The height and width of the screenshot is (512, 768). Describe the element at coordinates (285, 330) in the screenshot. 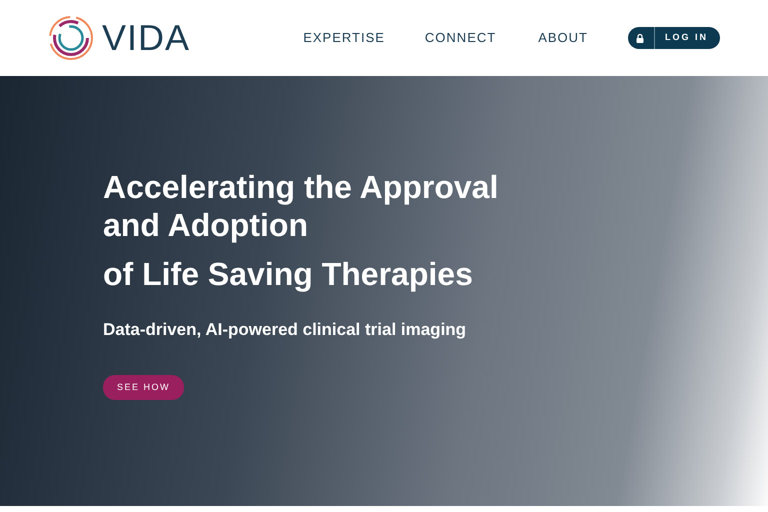

I see `hero-subtitle: Data-driven, AI-powered clinical trial imaging` at that location.